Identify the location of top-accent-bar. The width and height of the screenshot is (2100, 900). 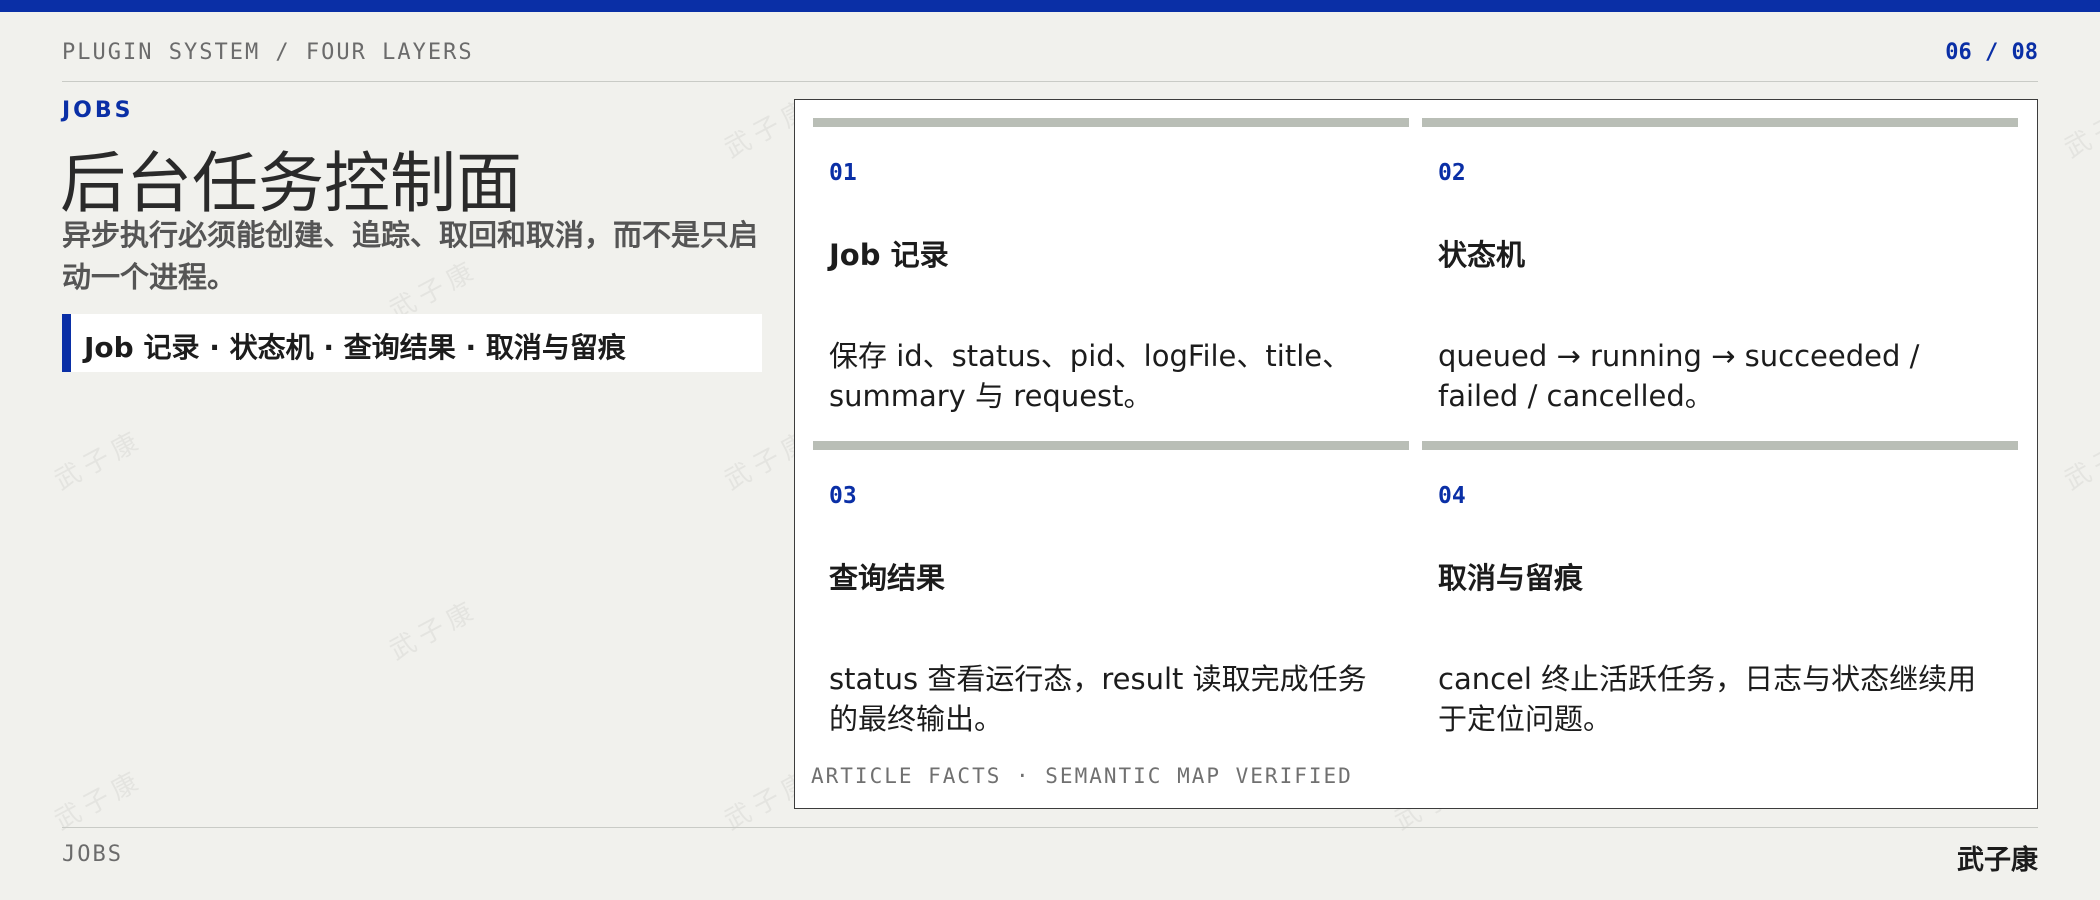
(1050, 6).